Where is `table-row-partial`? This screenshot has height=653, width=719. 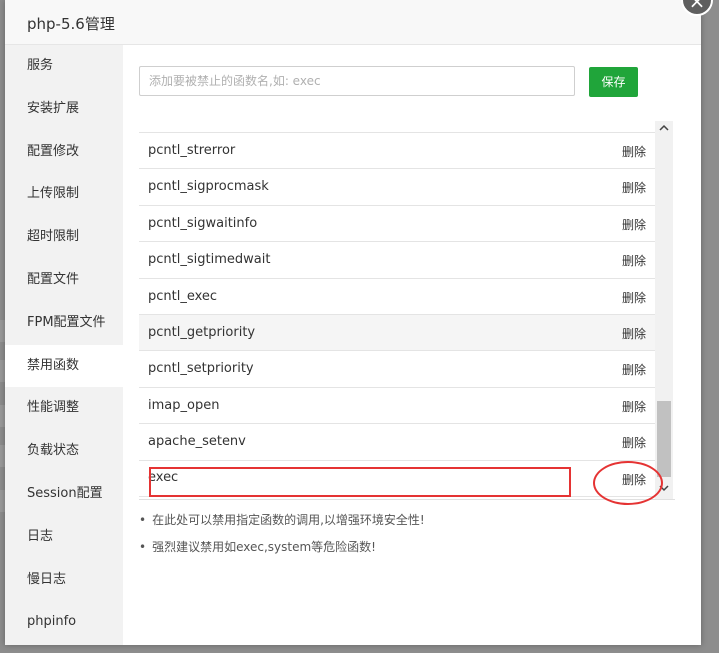 table-row-partial is located at coordinates (397, 127).